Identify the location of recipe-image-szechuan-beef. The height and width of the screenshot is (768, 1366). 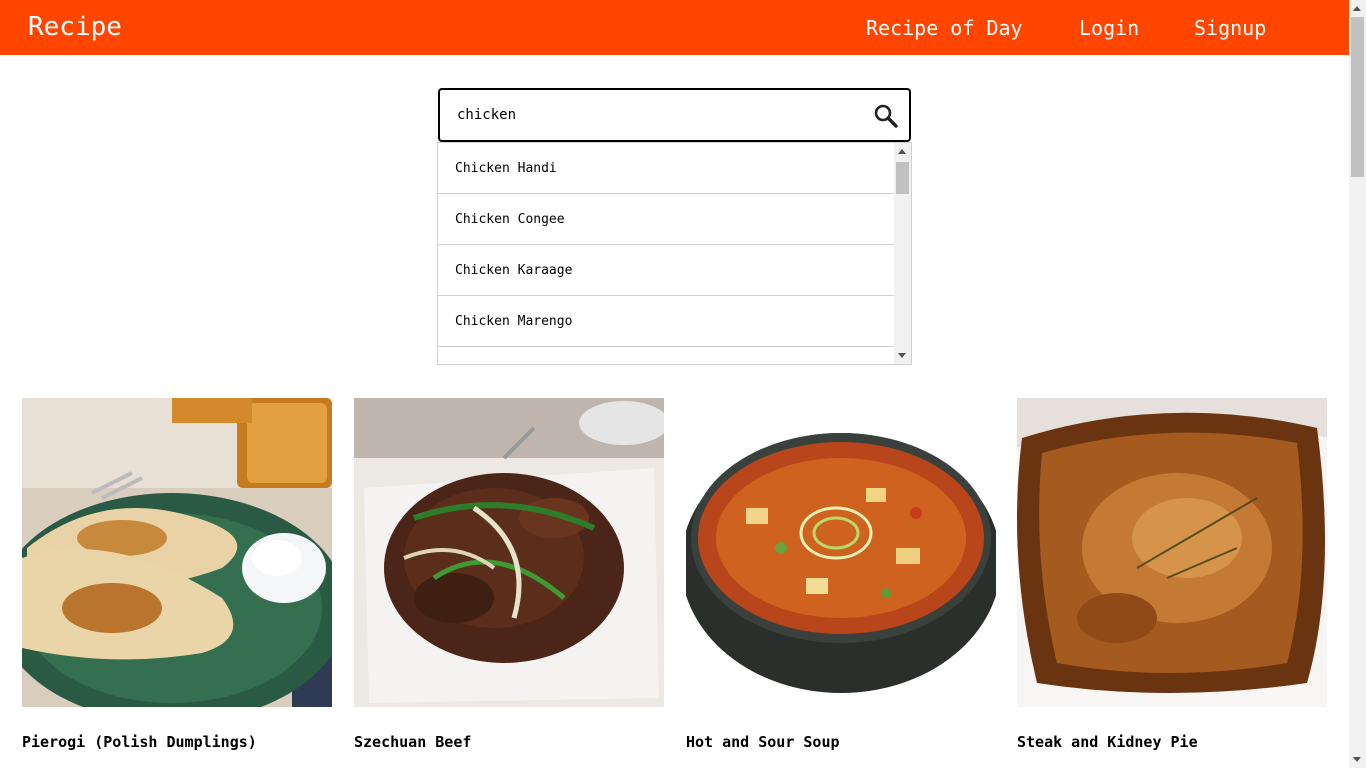
(509, 552).